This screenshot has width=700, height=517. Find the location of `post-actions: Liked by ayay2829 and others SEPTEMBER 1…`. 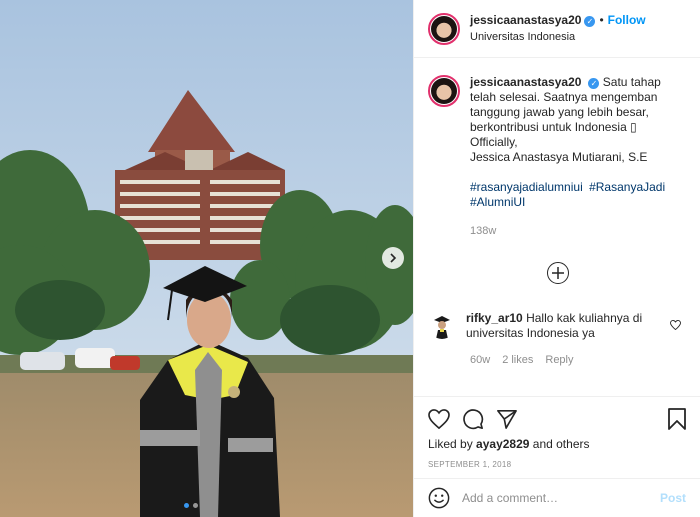

post-actions: Liked by ayay2829 and others SEPTEMBER 1… is located at coordinates (557, 432).